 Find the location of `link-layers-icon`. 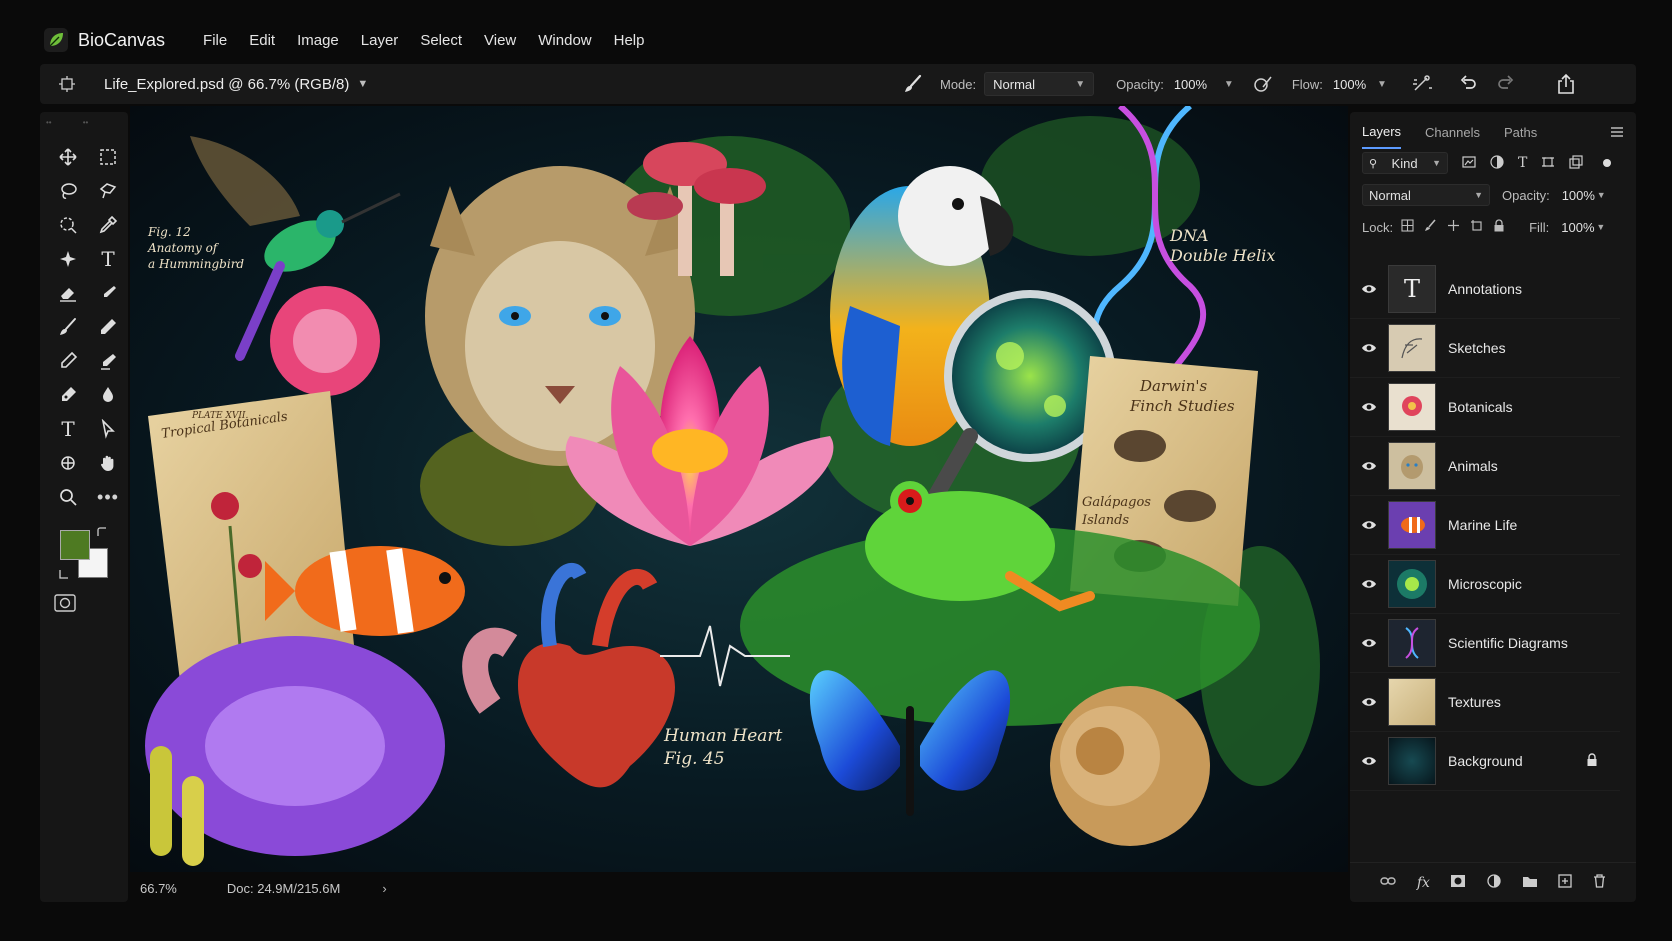

link-layers-icon is located at coordinates (1388, 882).